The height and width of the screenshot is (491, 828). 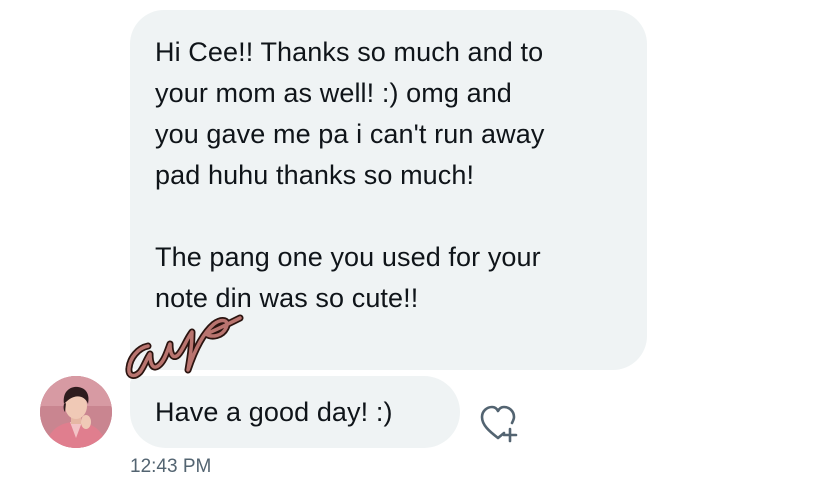 I want to click on message-bubble: Have a good day! :), so click(x=295, y=412).